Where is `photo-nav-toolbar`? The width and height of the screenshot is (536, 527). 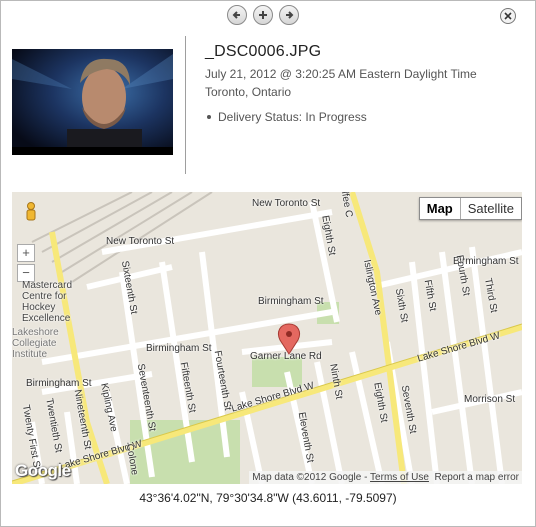
photo-nav-toolbar is located at coordinates (264, 16).